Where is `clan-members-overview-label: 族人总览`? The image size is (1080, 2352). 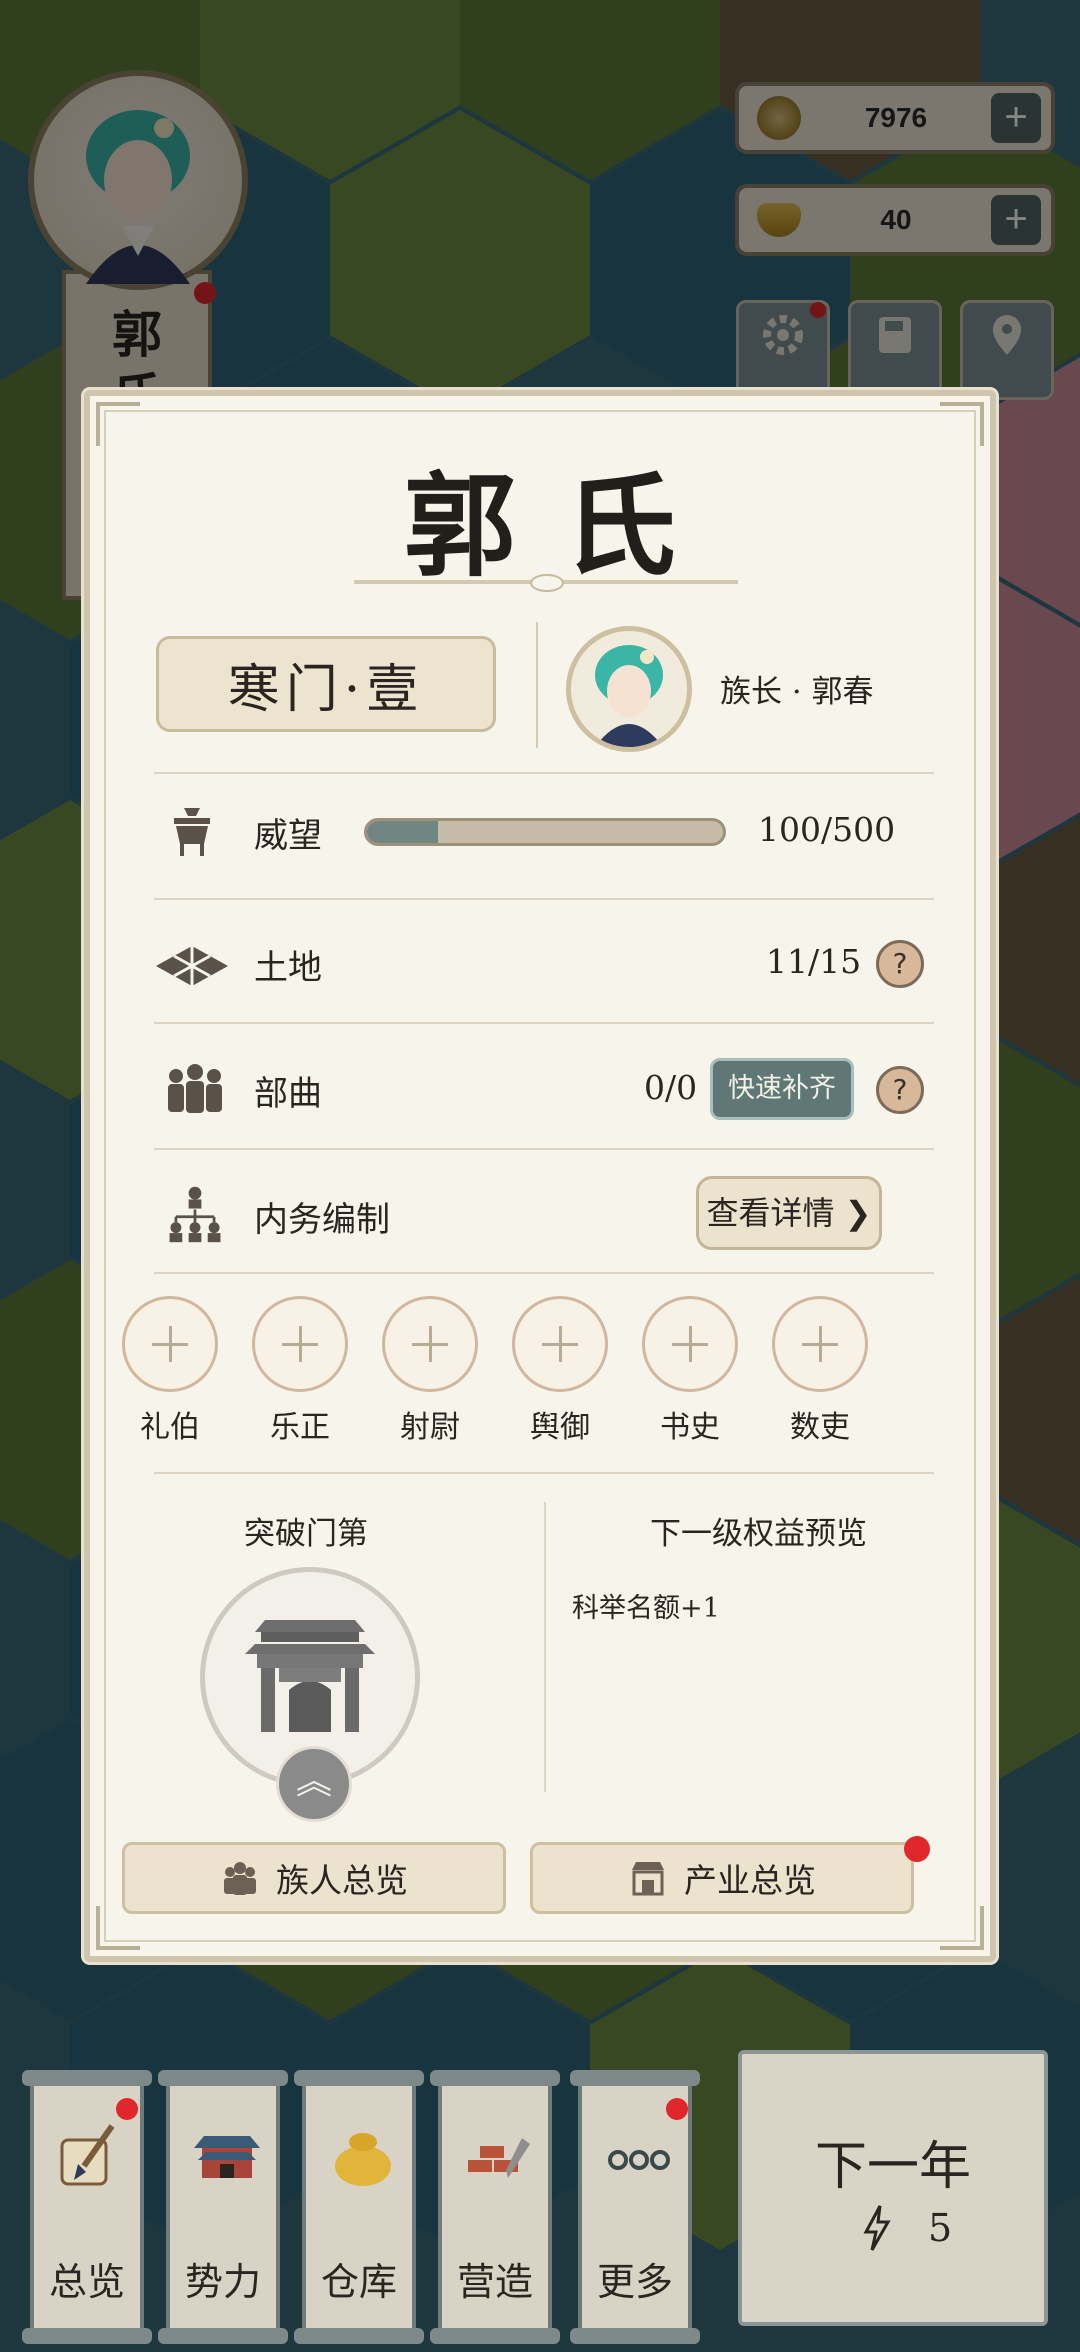
clan-members-overview-label: 族人总览 is located at coordinates (342, 1880).